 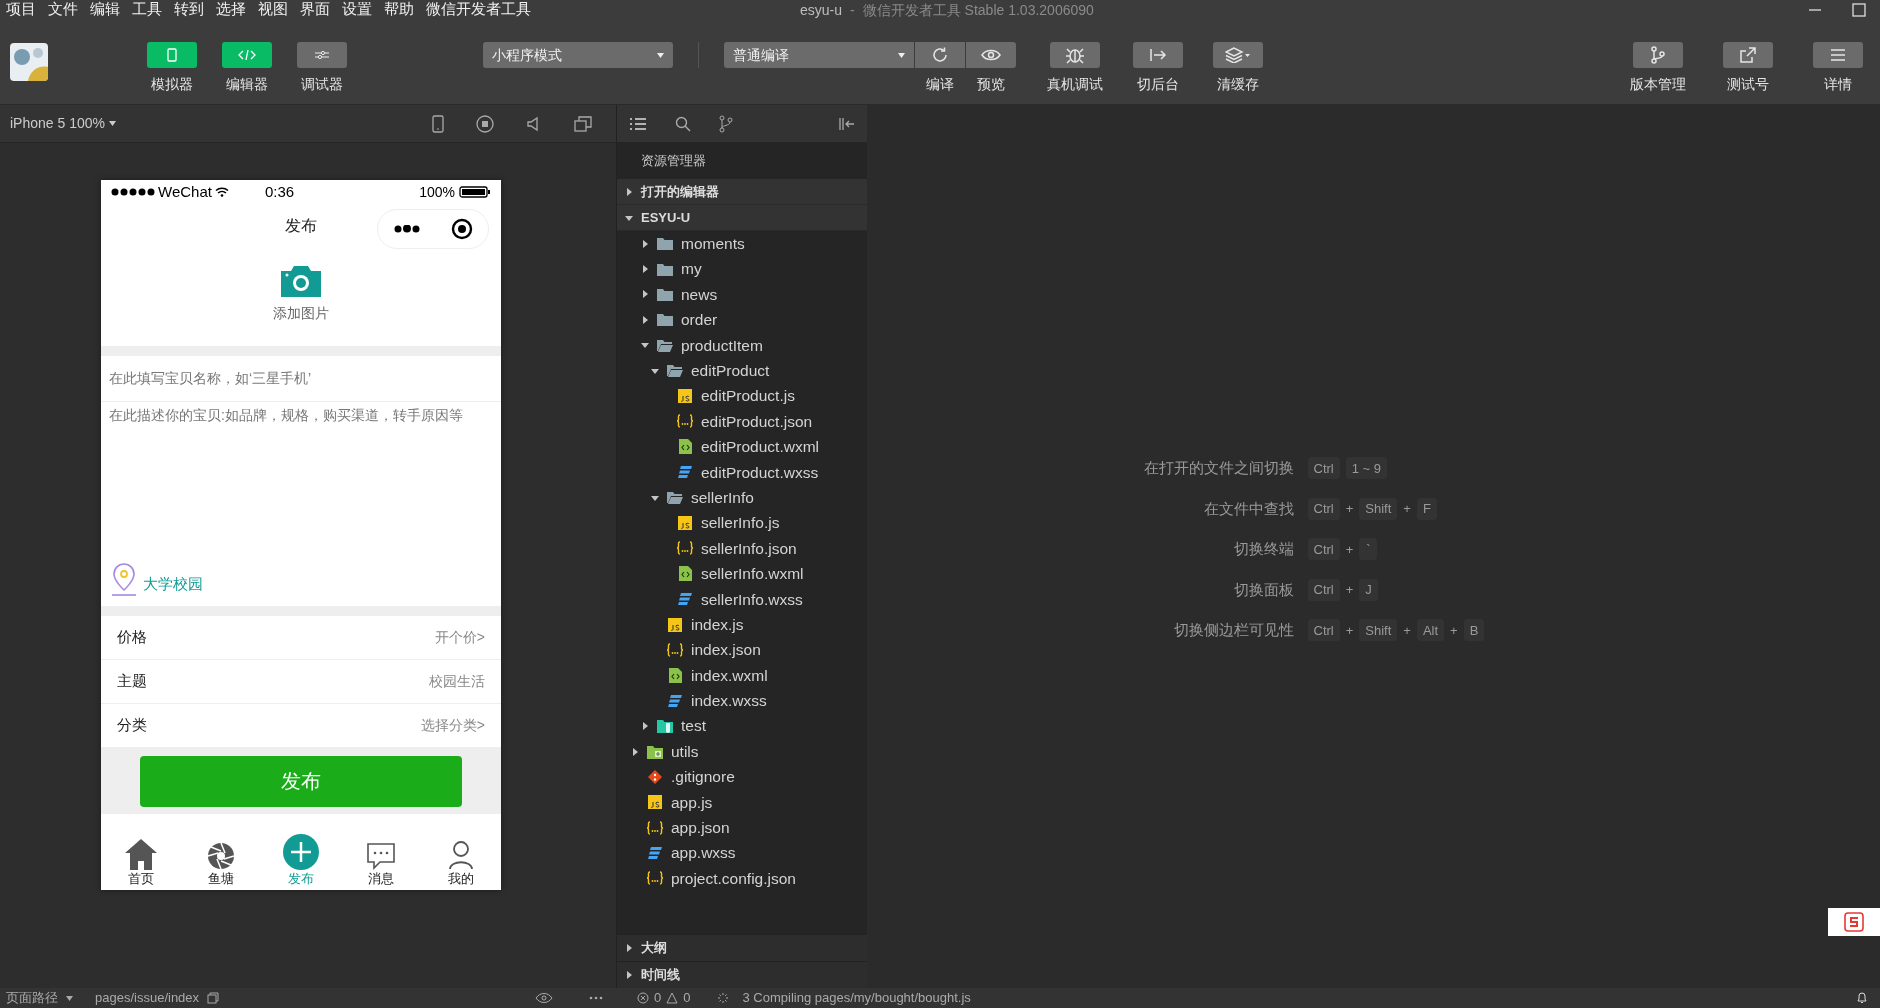 I want to click on tab-bar-item: 鱼塘, so click(x=221, y=852).